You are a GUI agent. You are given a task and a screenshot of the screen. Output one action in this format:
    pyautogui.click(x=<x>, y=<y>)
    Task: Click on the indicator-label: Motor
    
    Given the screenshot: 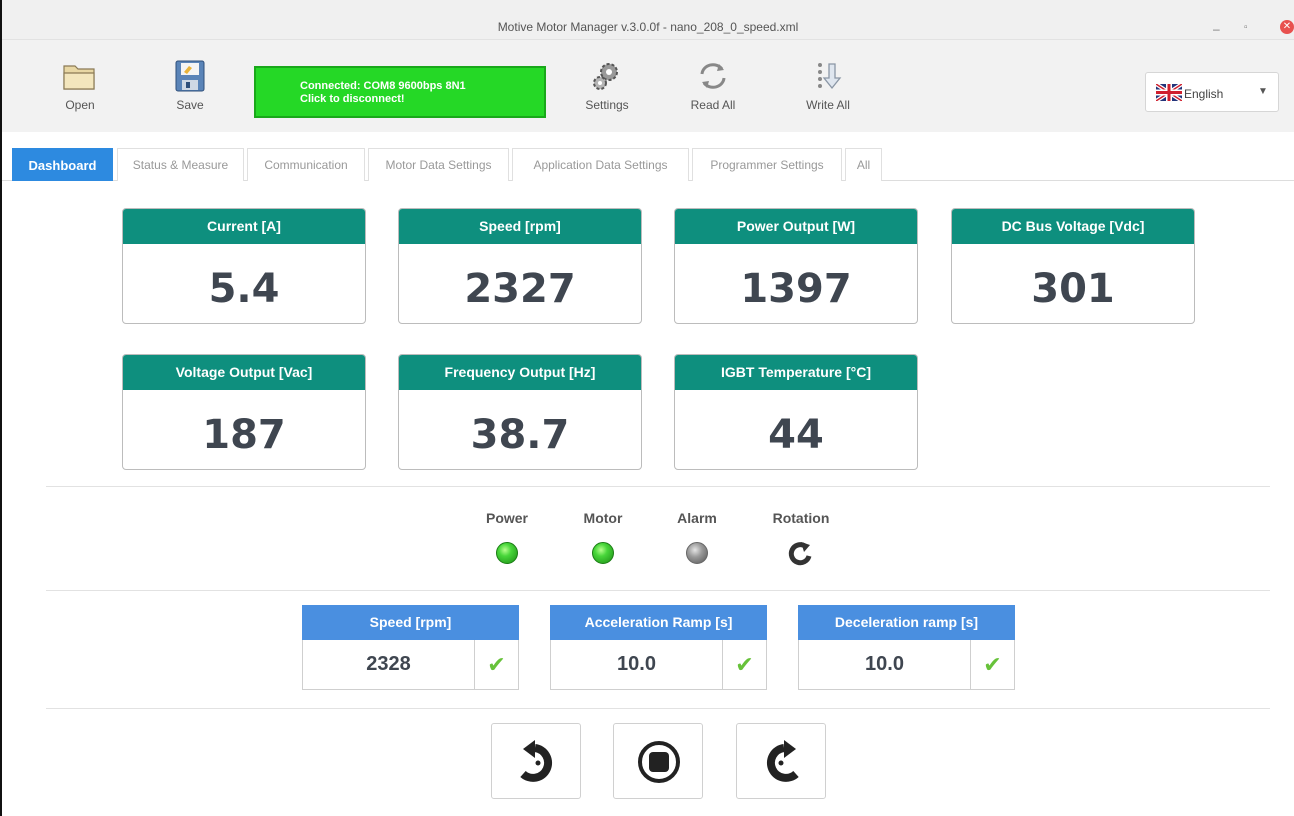 What is the action you would take?
    pyautogui.click(x=603, y=518)
    